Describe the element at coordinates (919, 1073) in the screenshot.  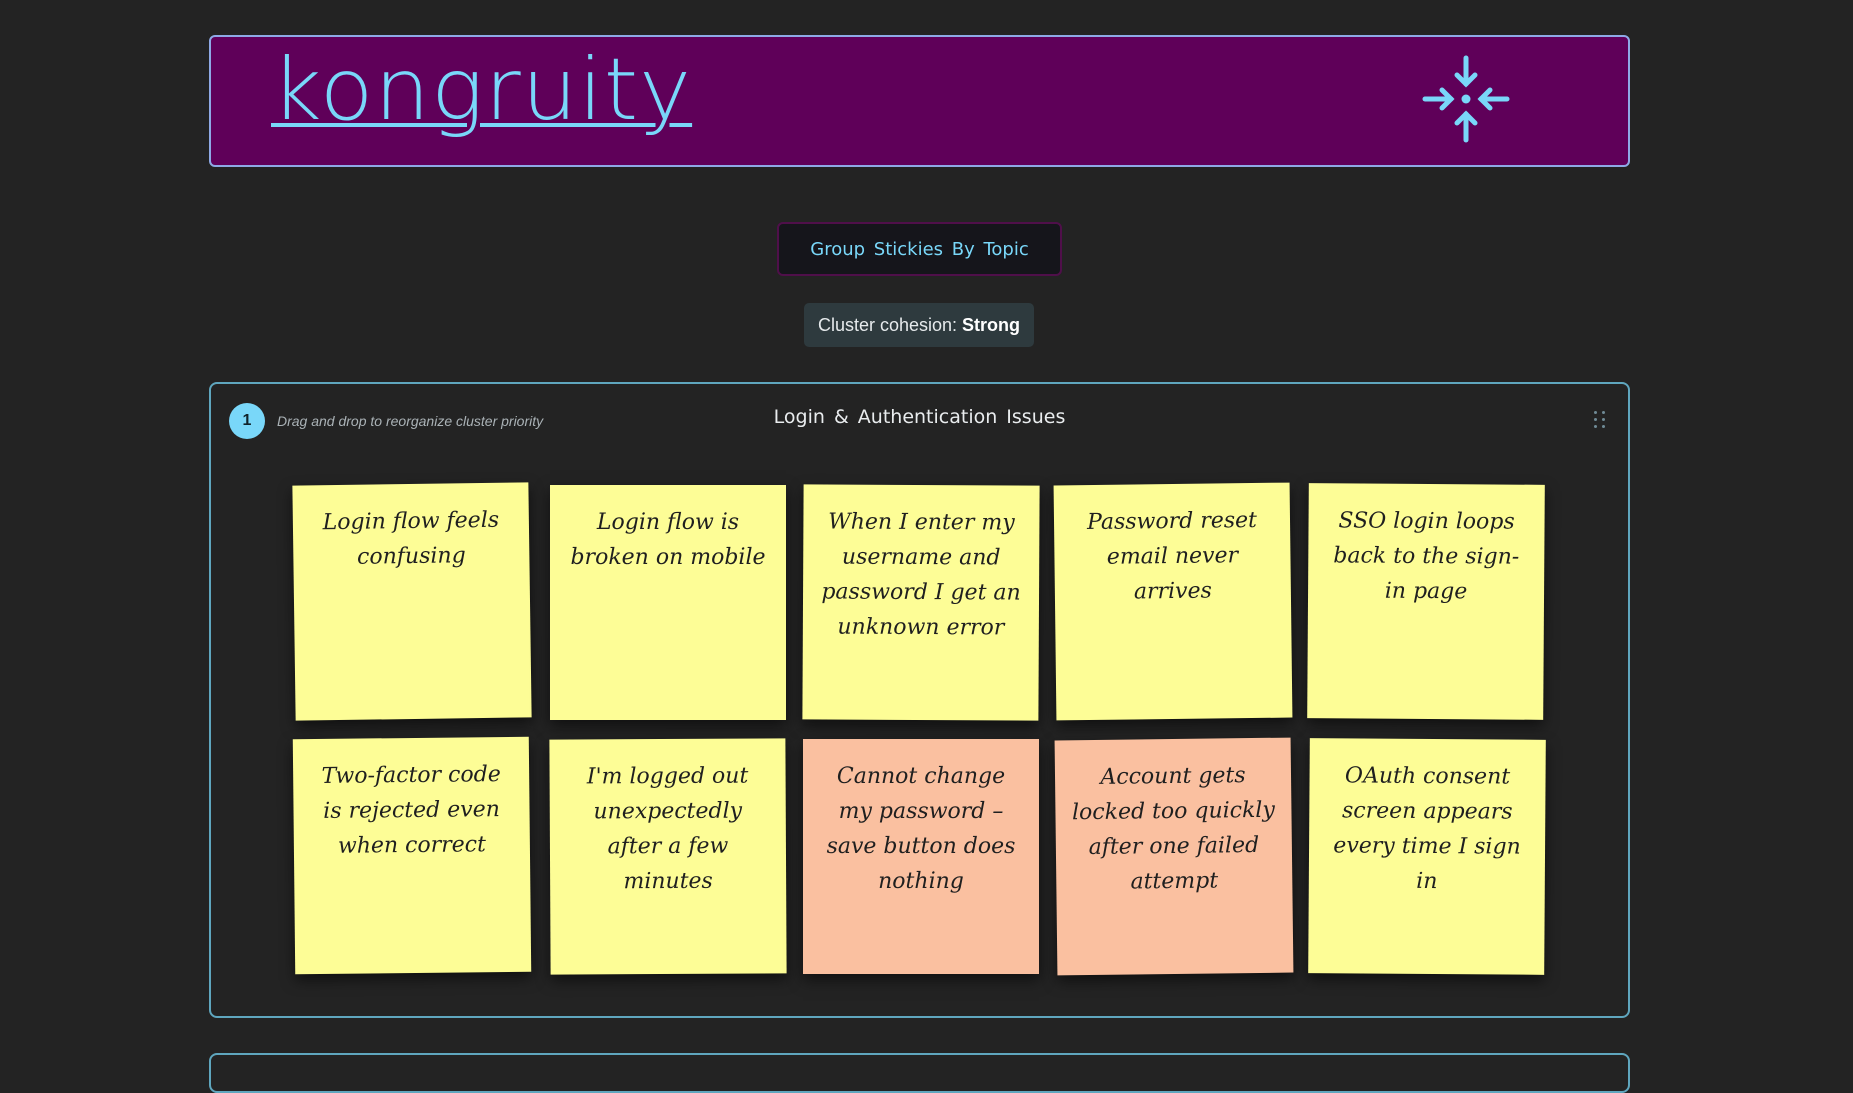
I see `cluster-panel` at that location.